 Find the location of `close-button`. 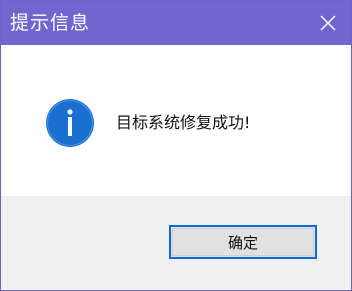

close-button is located at coordinates (328, 23).